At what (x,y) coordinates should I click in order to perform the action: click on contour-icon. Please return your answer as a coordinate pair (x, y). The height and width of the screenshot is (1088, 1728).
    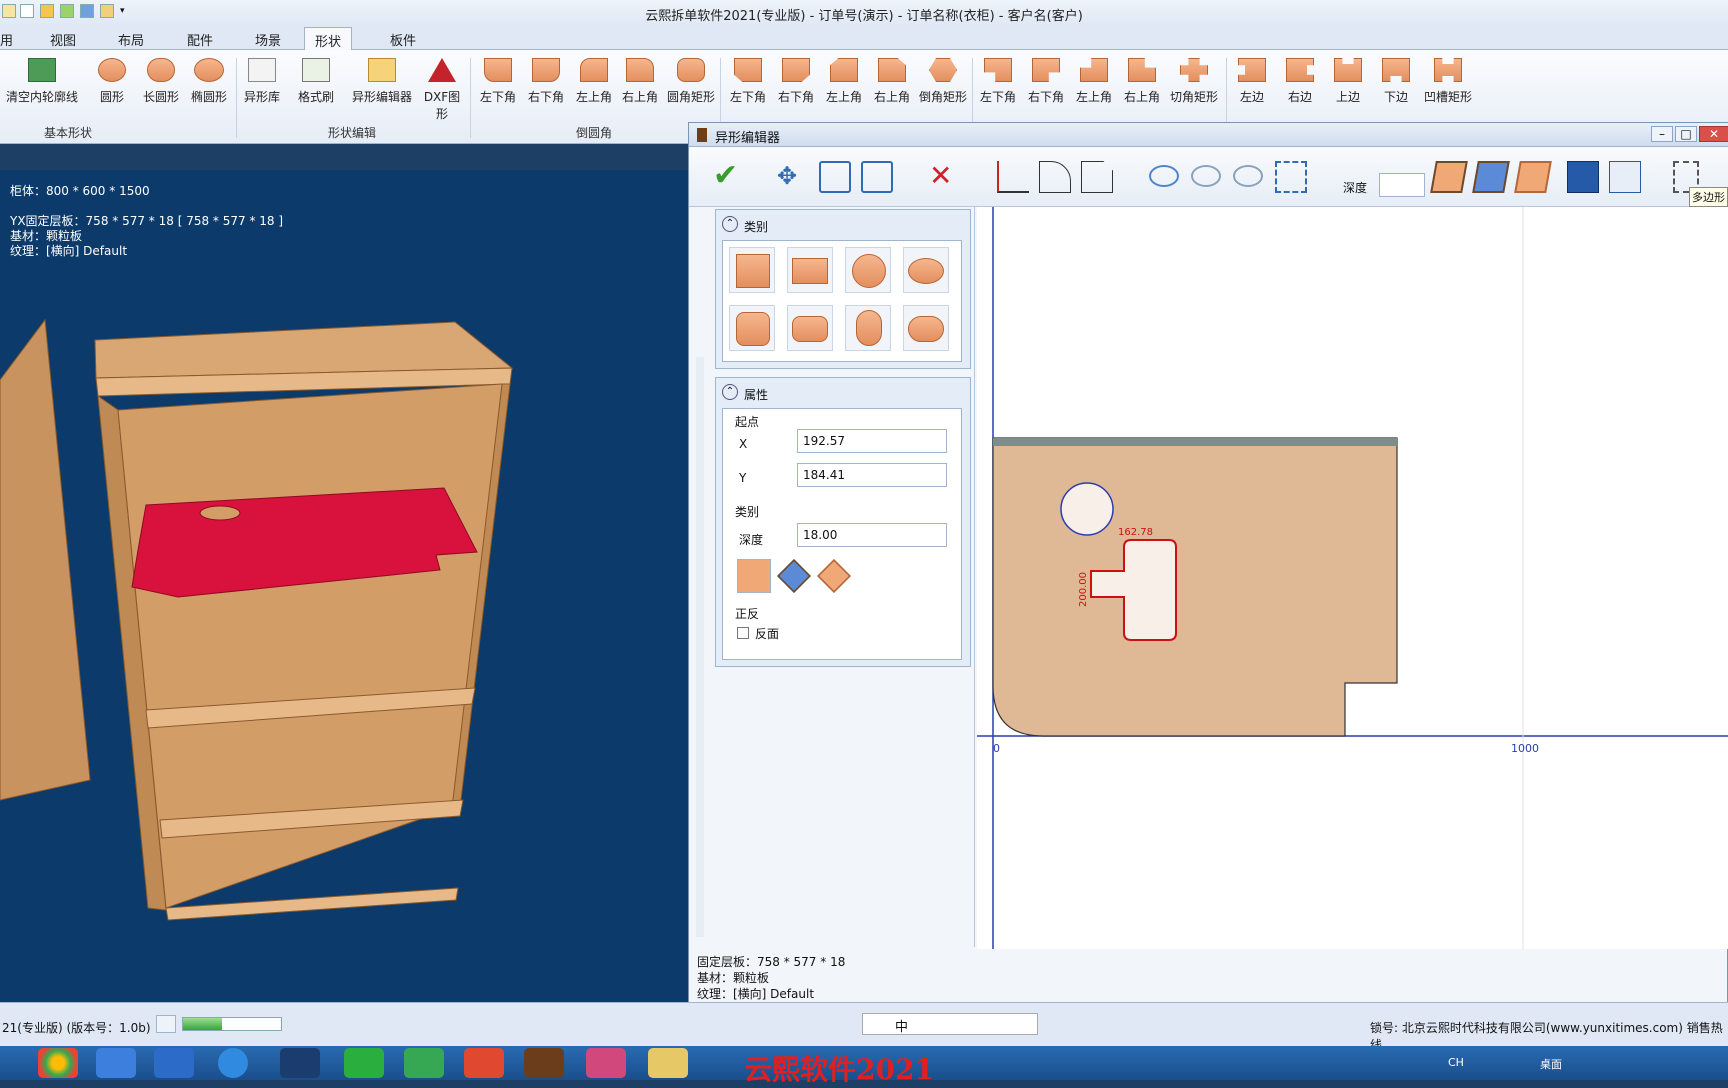
    Looking at the image, I should click on (42, 70).